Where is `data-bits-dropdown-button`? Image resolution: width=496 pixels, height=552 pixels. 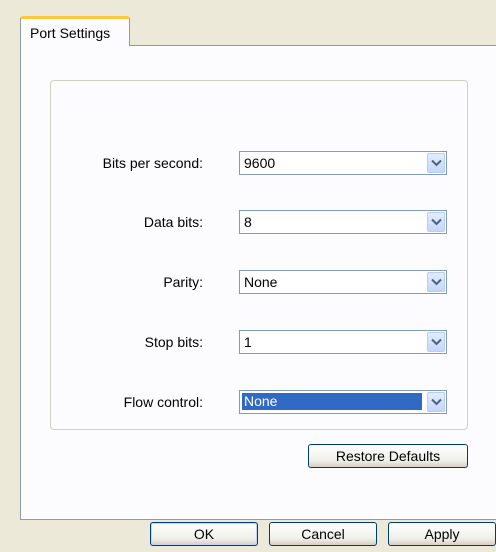
data-bits-dropdown-button is located at coordinates (436, 222).